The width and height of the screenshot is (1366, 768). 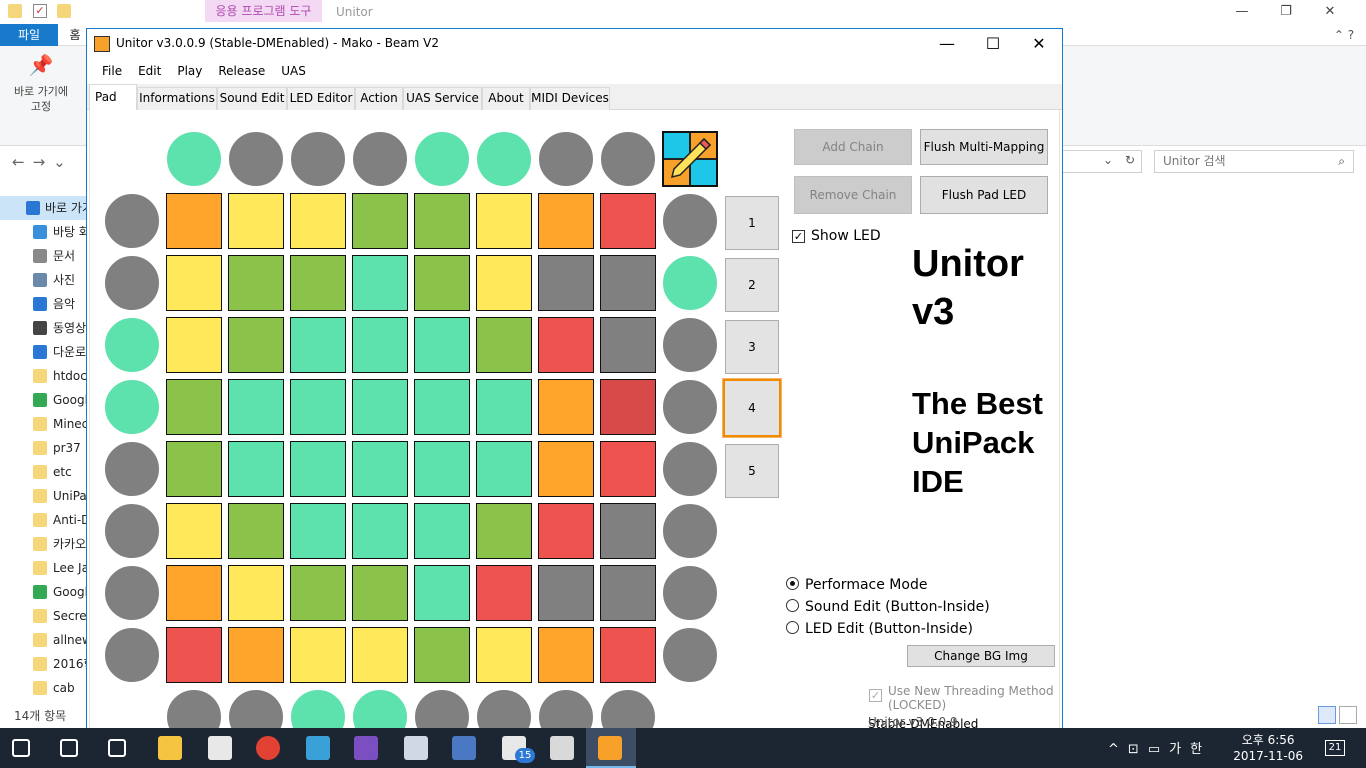 I want to click on checkbox-disabled-icon: ✓, so click(x=875, y=695).